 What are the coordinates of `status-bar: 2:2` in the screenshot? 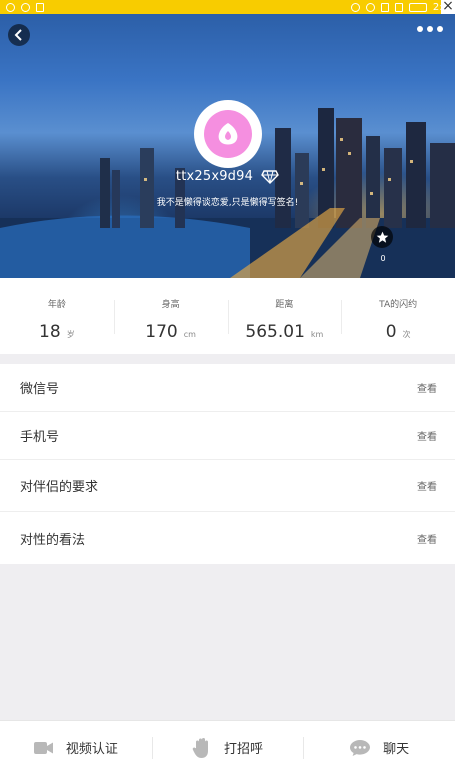 It's located at (227, 7).